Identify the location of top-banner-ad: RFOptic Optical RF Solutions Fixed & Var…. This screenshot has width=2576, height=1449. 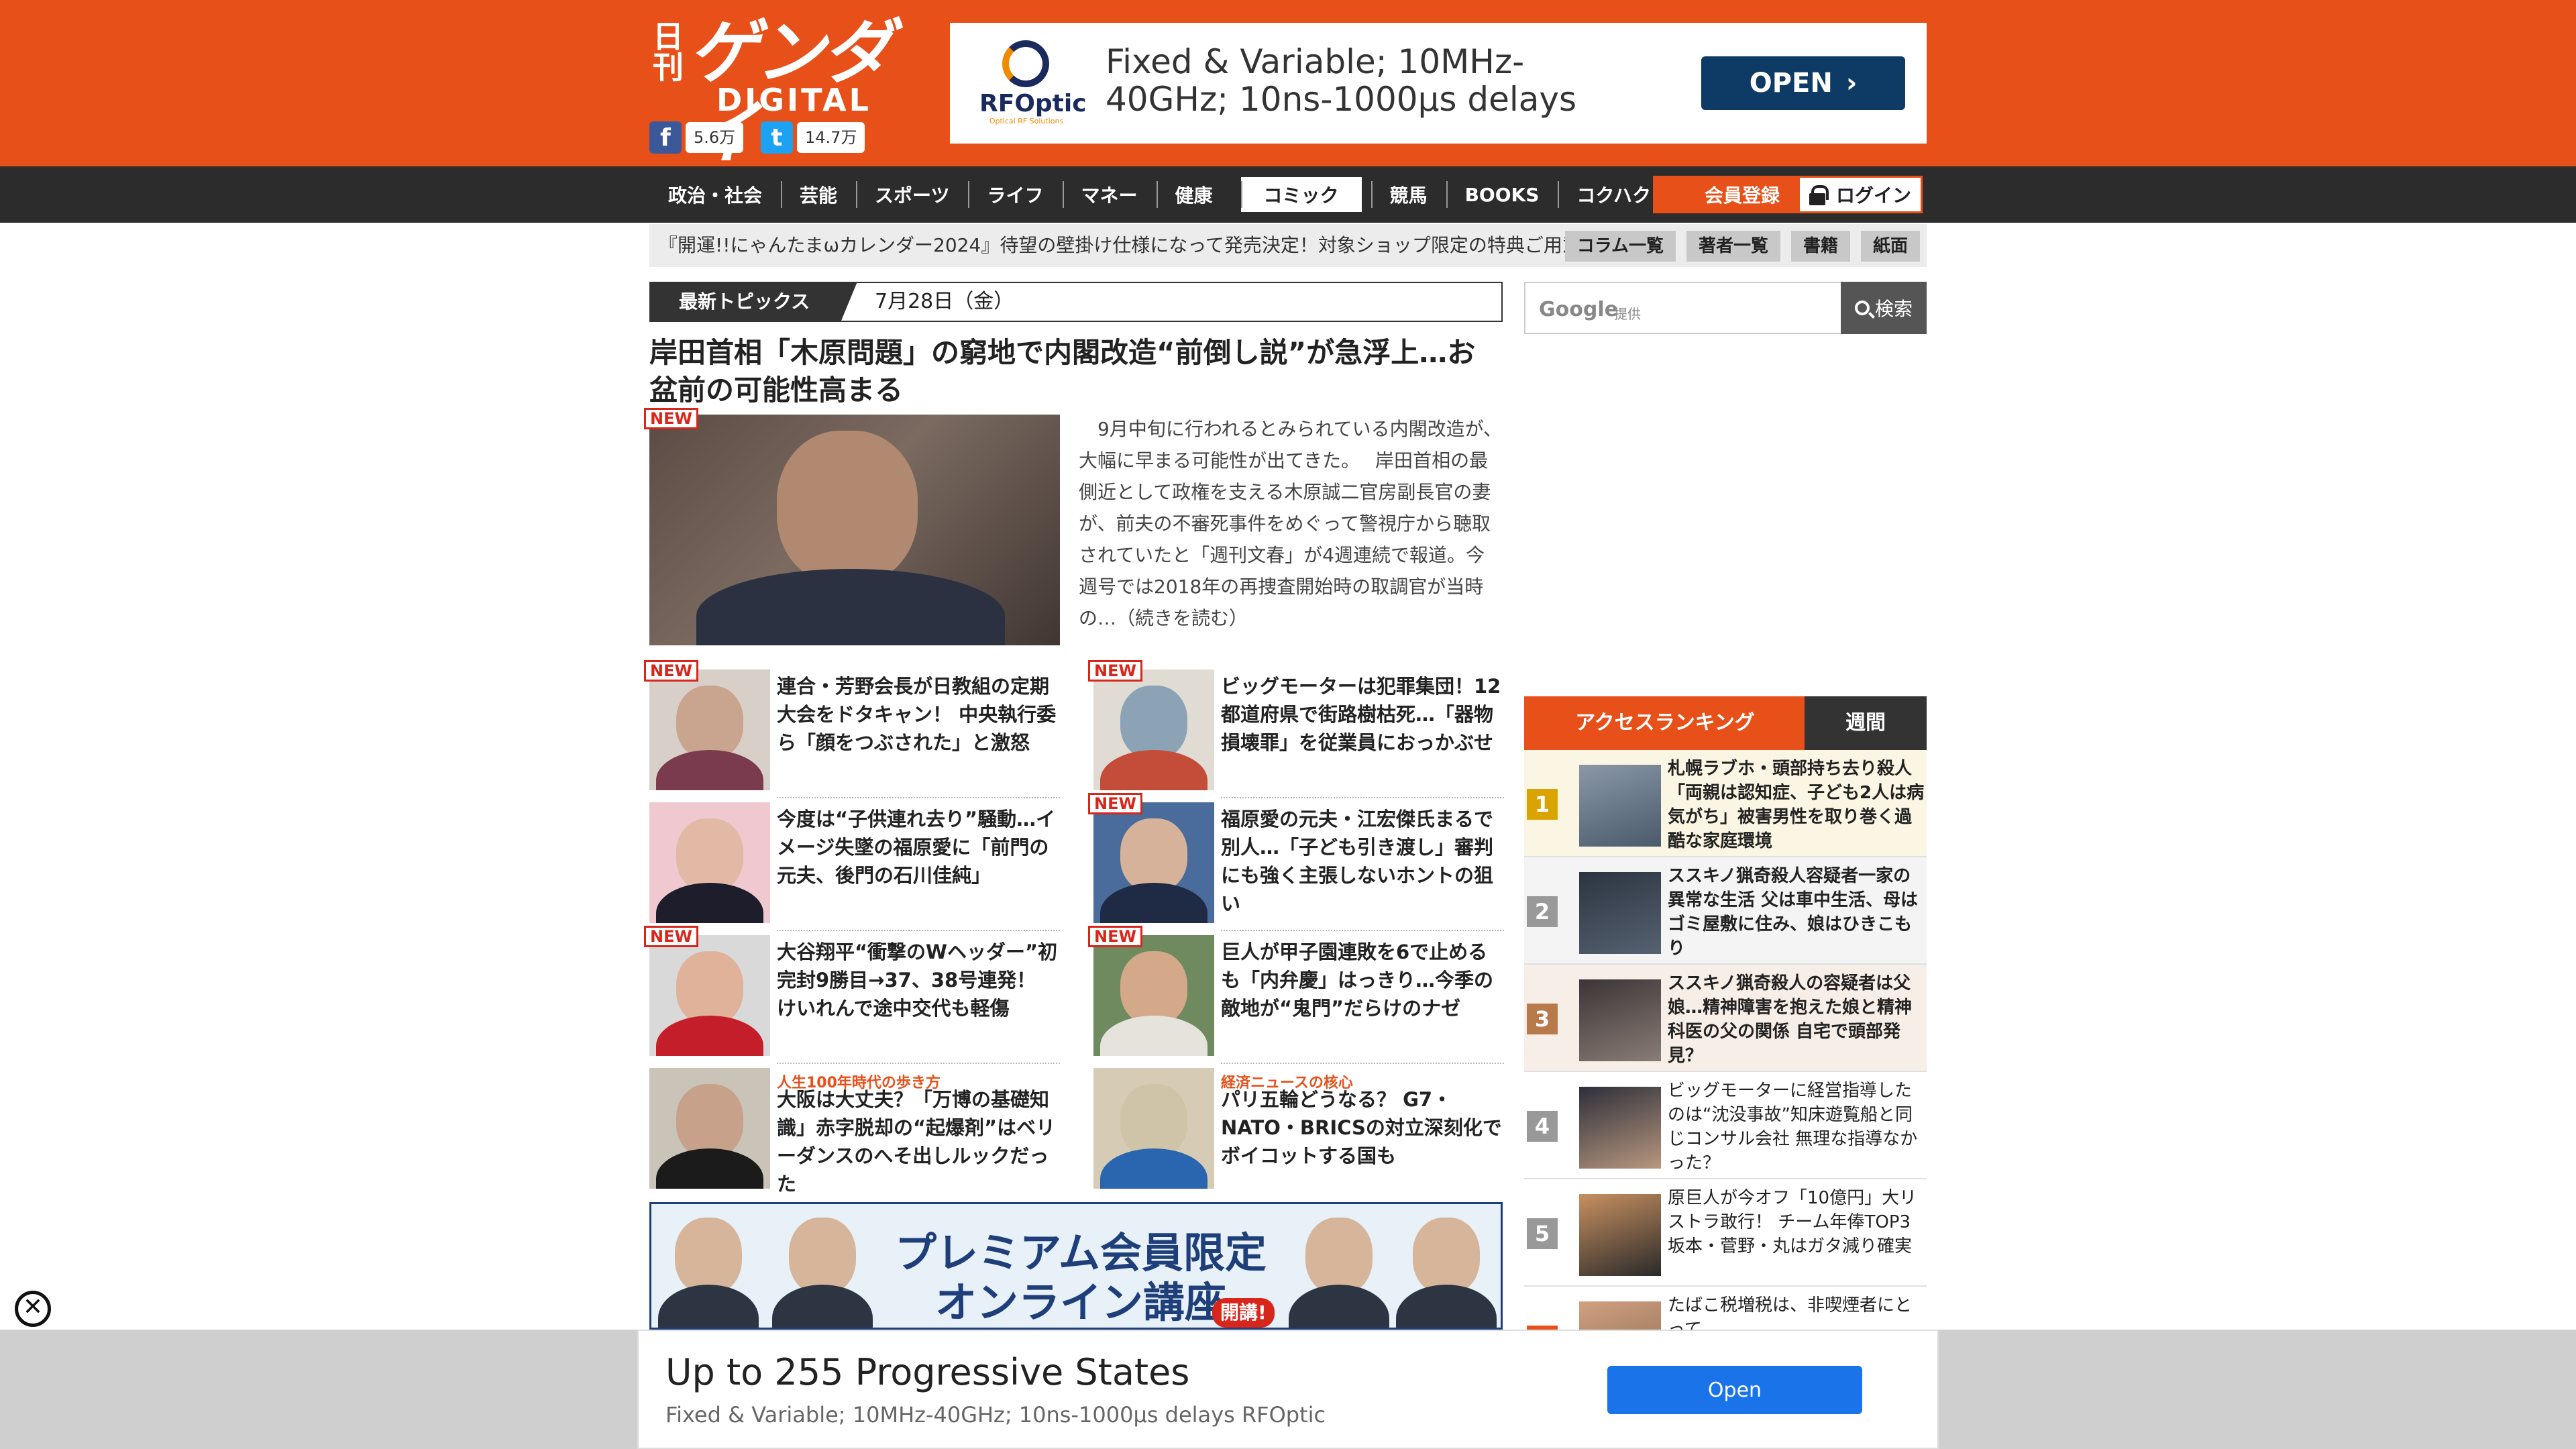
(1438, 83).